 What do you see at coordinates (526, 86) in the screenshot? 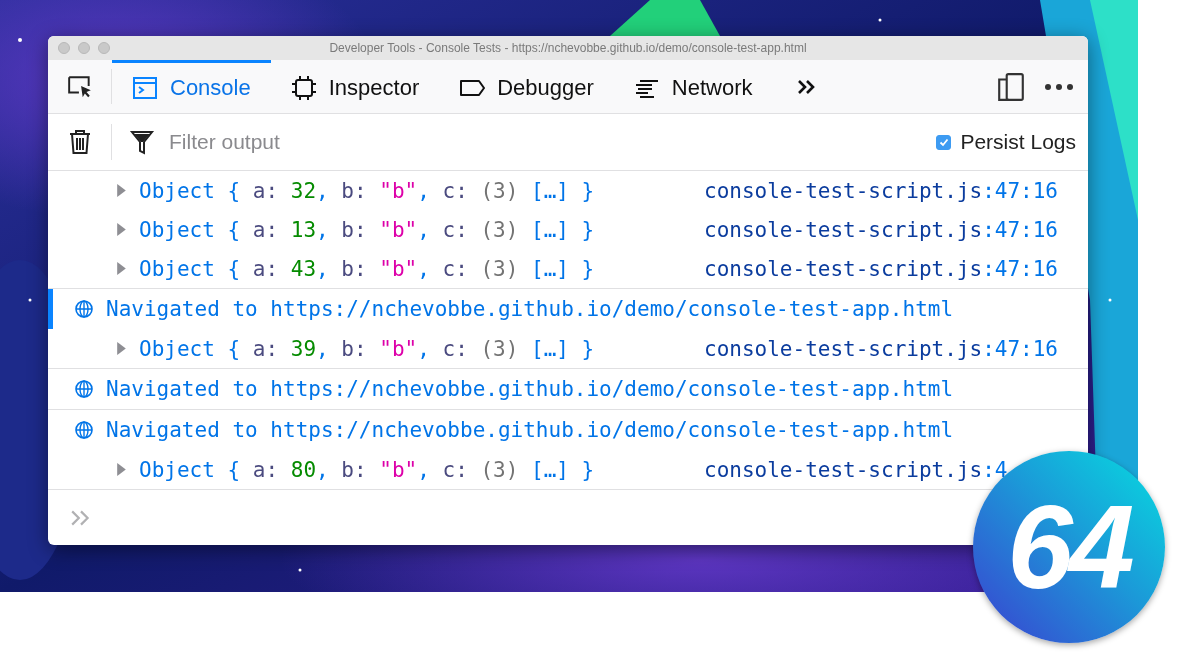
I see `devtools-tab: Debugger` at bounding box center [526, 86].